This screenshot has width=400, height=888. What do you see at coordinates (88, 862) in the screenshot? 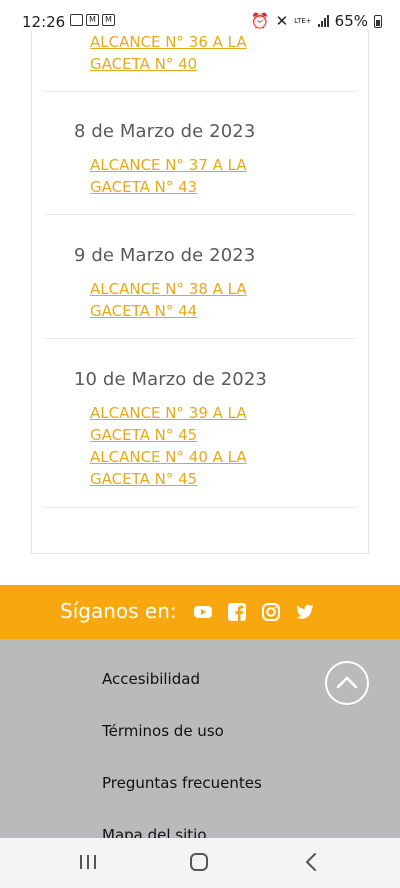
I see `recent-apps-icon` at bounding box center [88, 862].